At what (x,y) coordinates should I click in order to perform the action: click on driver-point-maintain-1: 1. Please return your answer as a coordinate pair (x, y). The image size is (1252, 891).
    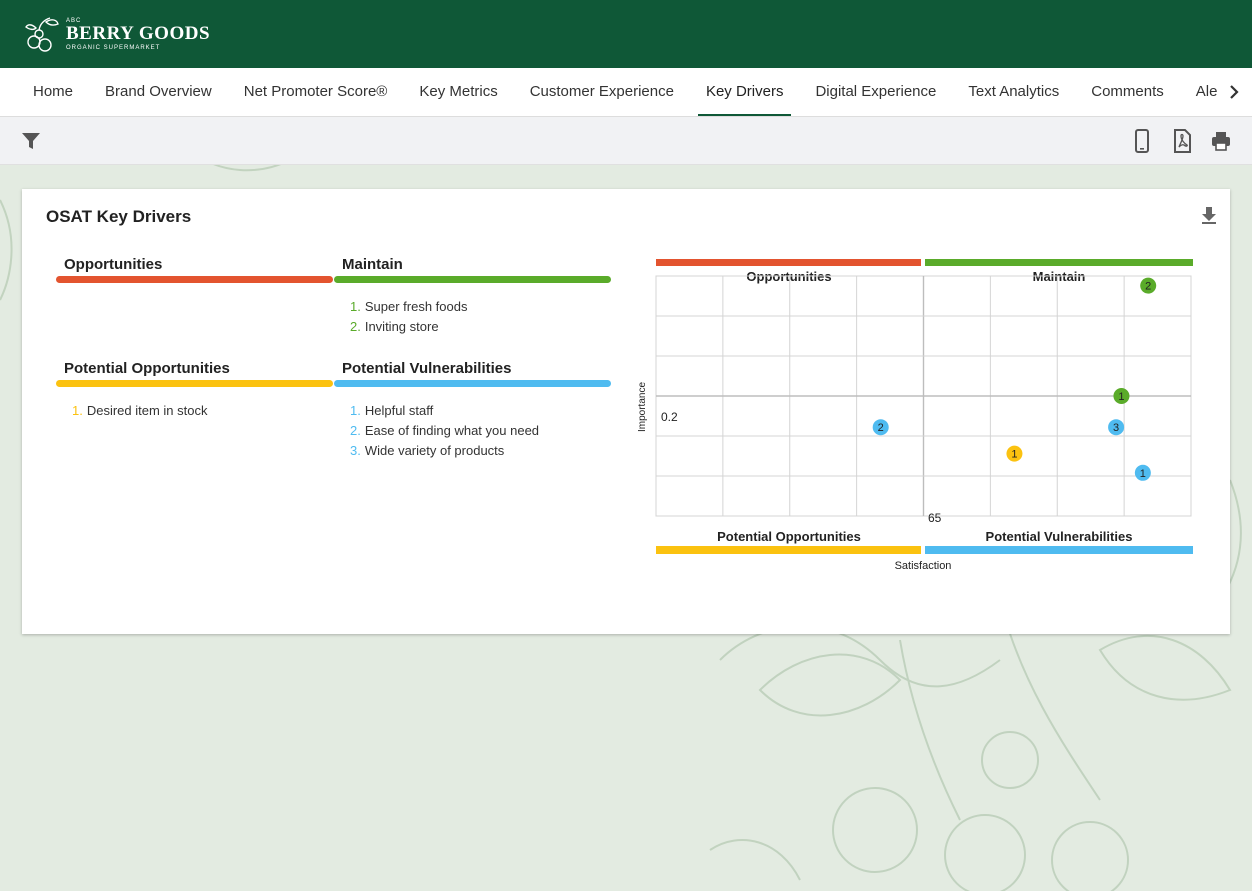
    Looking at the image, I should click on (1121, 396).